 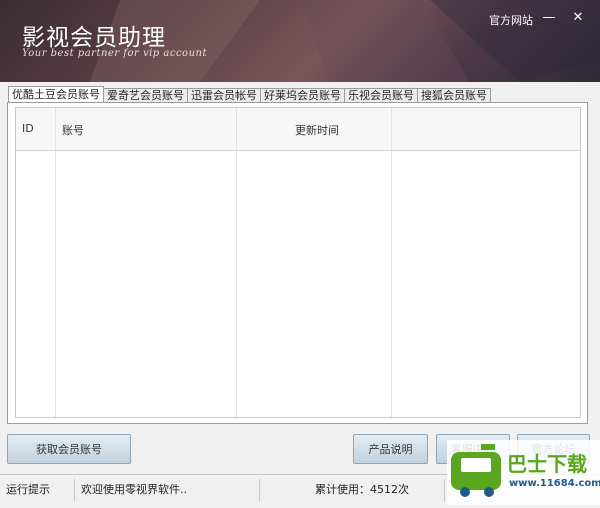 What do you see at coordinates (36, 262) in the screenshot?
I see `column-id: ID` at bounding box center [36, 262].